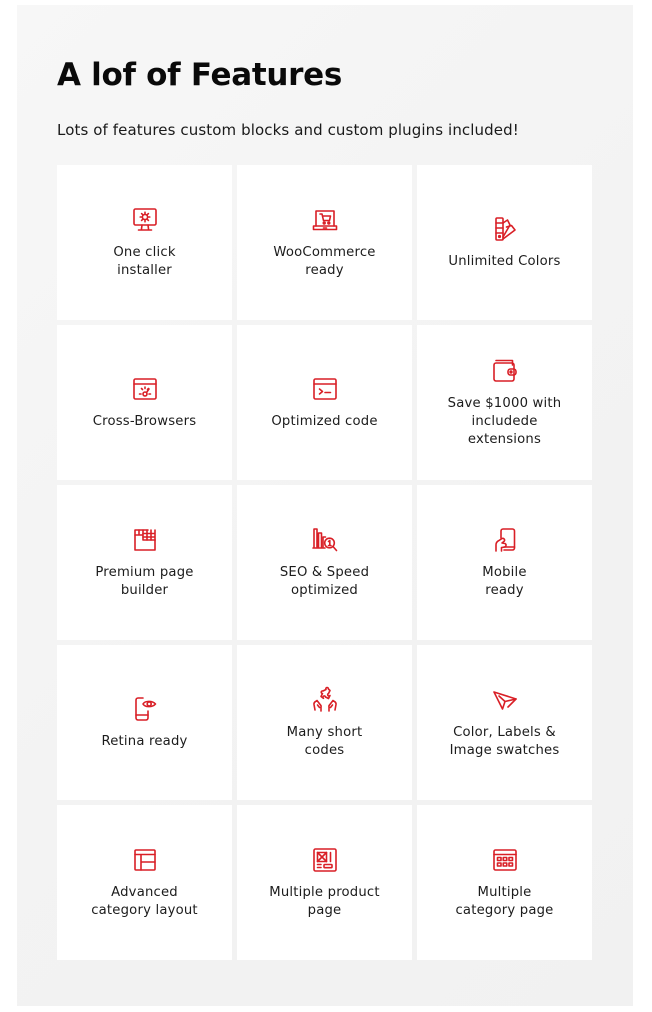  What do you see at coordinates (144, 741) in the screenshot?
I see `feature-label: Retina ready` at bounding box center [144, 741].